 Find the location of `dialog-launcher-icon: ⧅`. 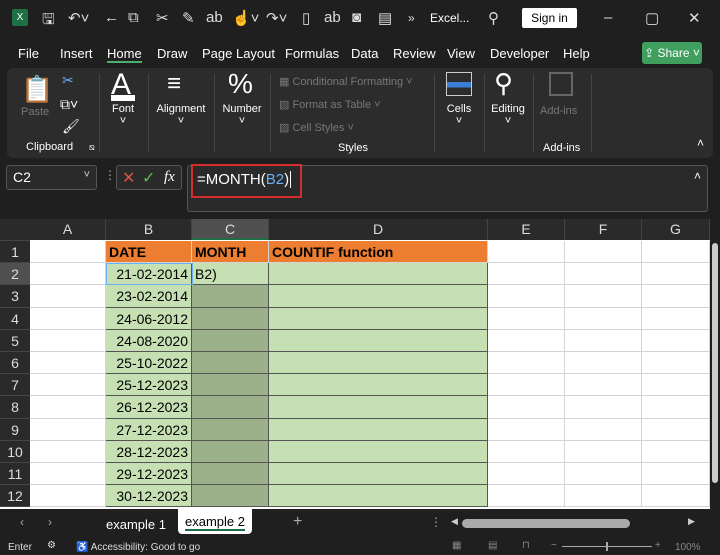

dialog-launcher-icon: ⧅ is located at coordinates (92, 147).